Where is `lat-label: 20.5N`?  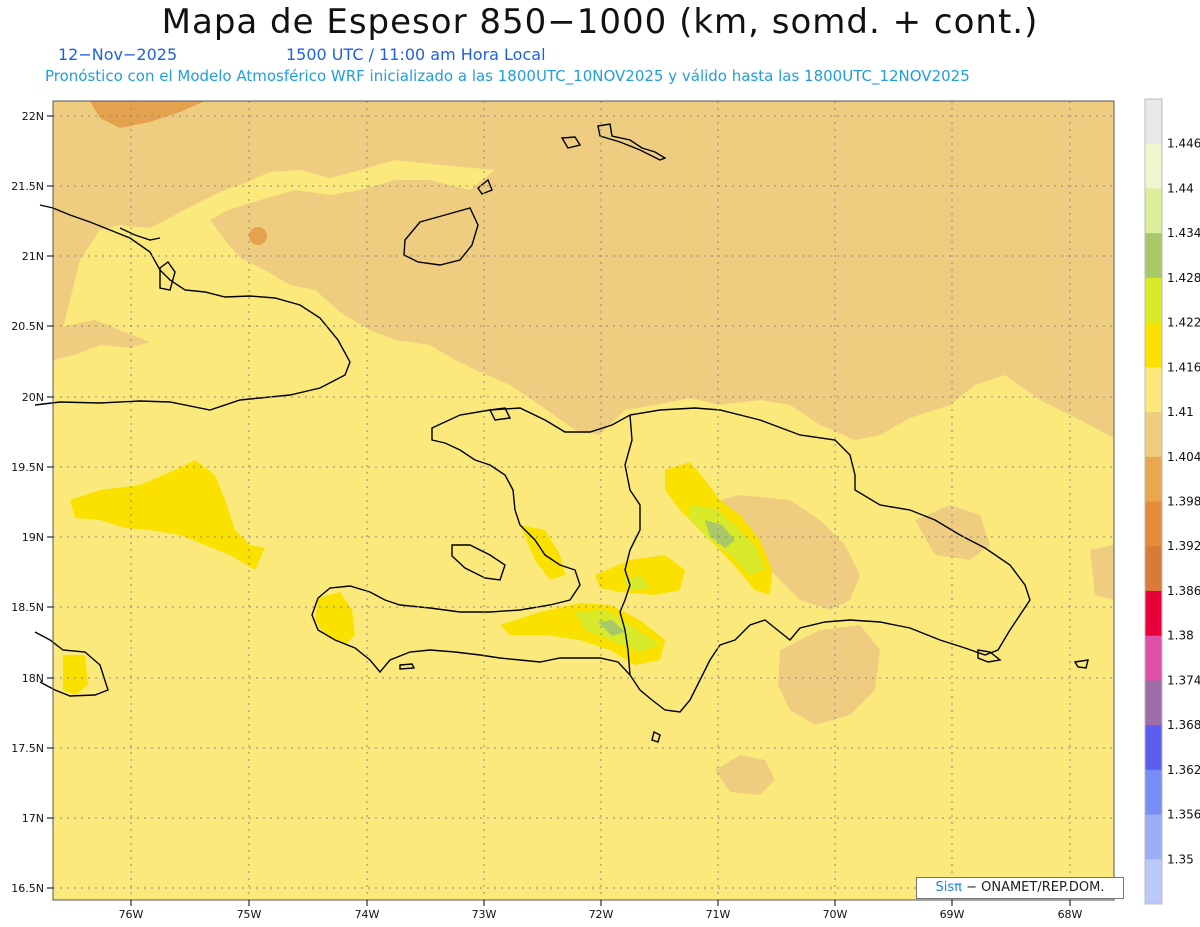
lat-label: 20.5N is located at coordinates (27, 326).